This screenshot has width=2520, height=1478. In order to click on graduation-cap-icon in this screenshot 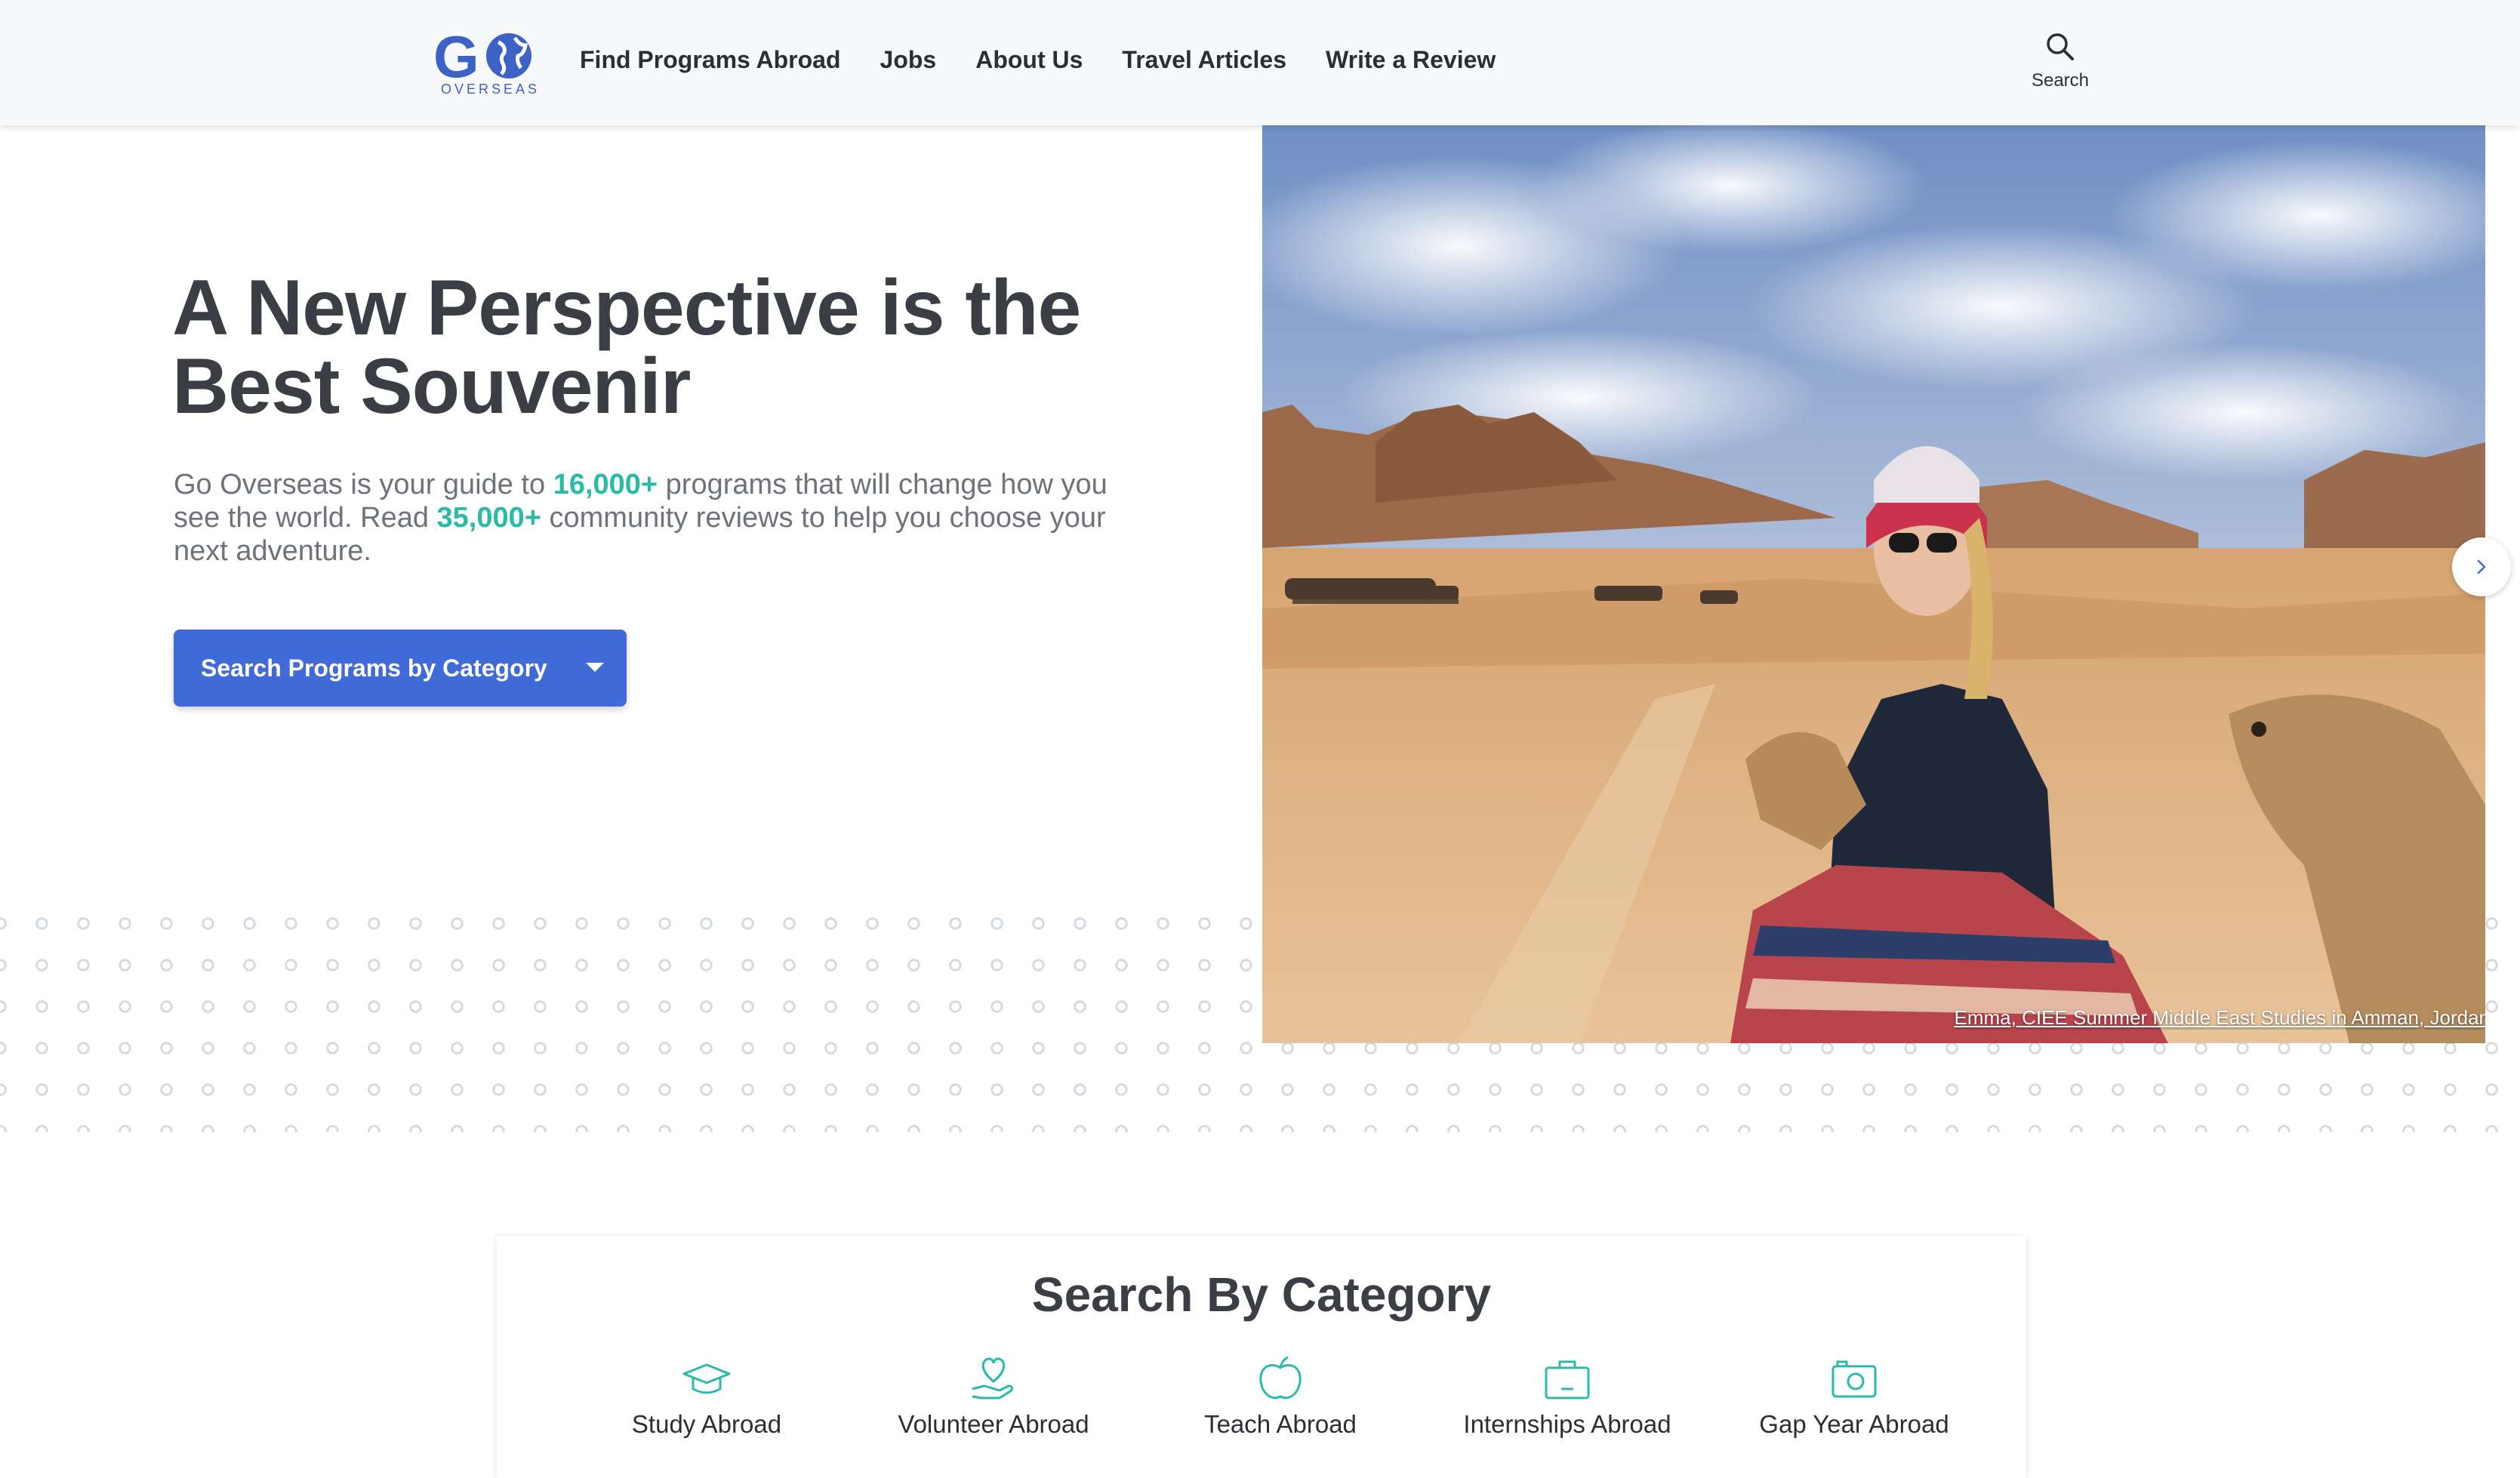, I will do `click(706, 1379)`.